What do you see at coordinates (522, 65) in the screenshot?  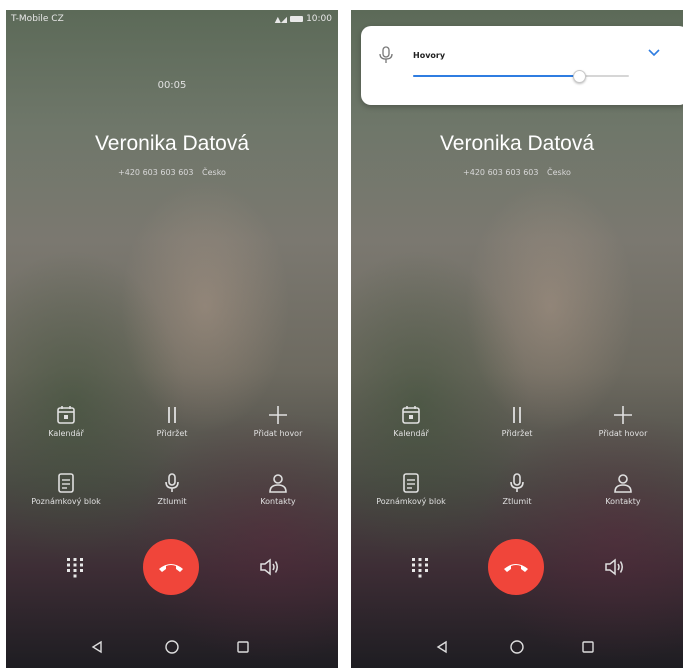 I see `volume-panel: Hovory` at bounding box center [522, 65].